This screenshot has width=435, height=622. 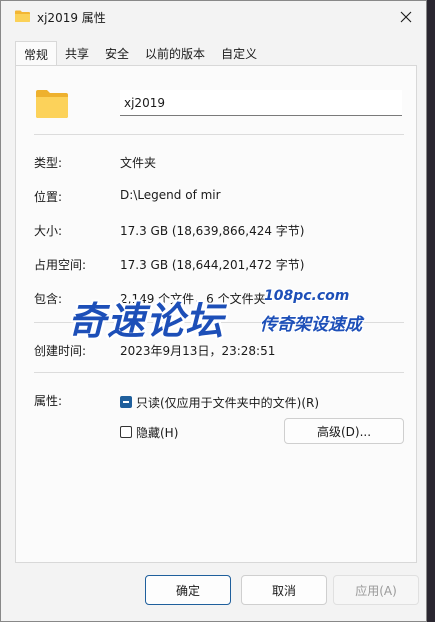 What do you see at coordinates (170, 195) in the screenshot?
I see `location-value: D:\Legend of mir` at bounding box center [170, 195].